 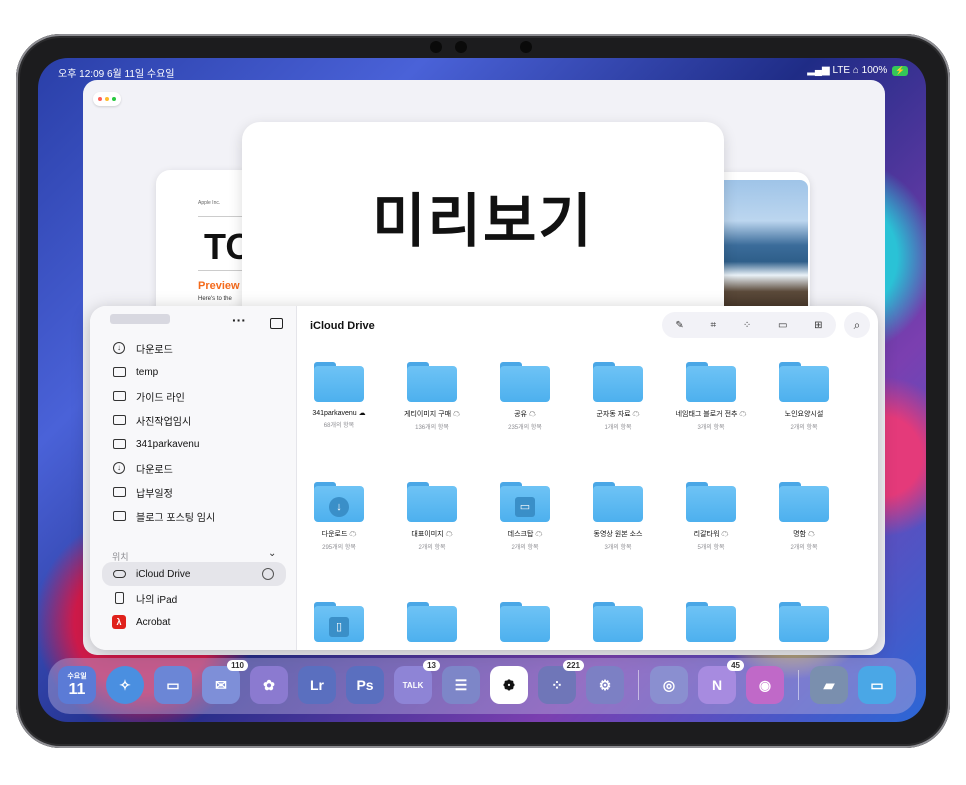 What do you see at coordinates (272, 553) in the screenshot?
I see `chevron-down-icon: ⌄` at bounding box center [272, 553].